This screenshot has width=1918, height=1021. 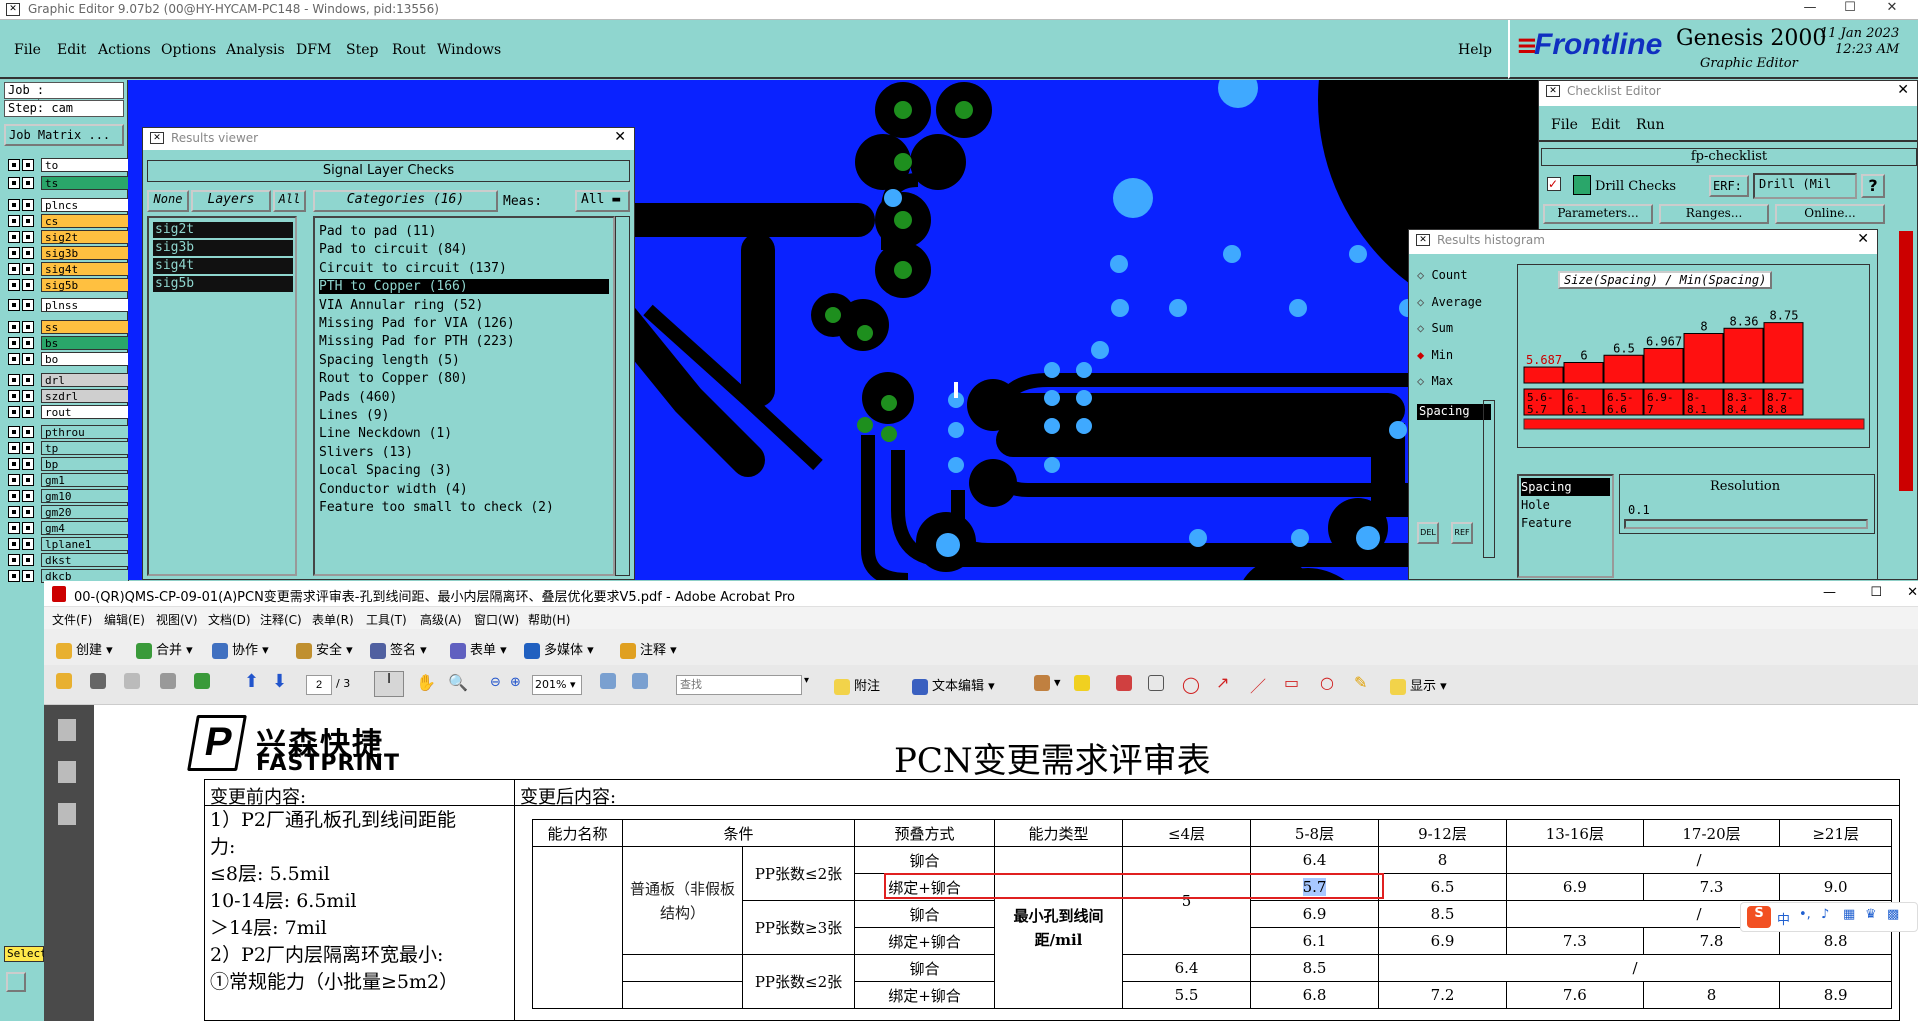 I want to click on layer-item: gm20, so click(x=68, y=512).